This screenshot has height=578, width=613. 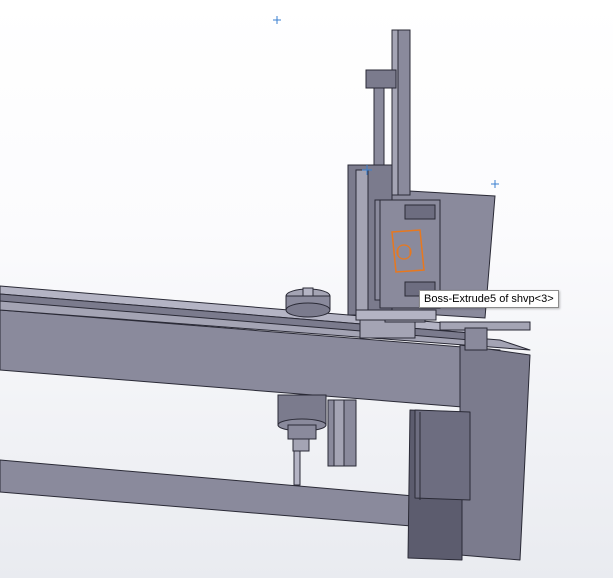 What do you see at coordinates (381, 79) in the screenshot?
I see `lead-screw-clamp` at bounding box center [381, 79].